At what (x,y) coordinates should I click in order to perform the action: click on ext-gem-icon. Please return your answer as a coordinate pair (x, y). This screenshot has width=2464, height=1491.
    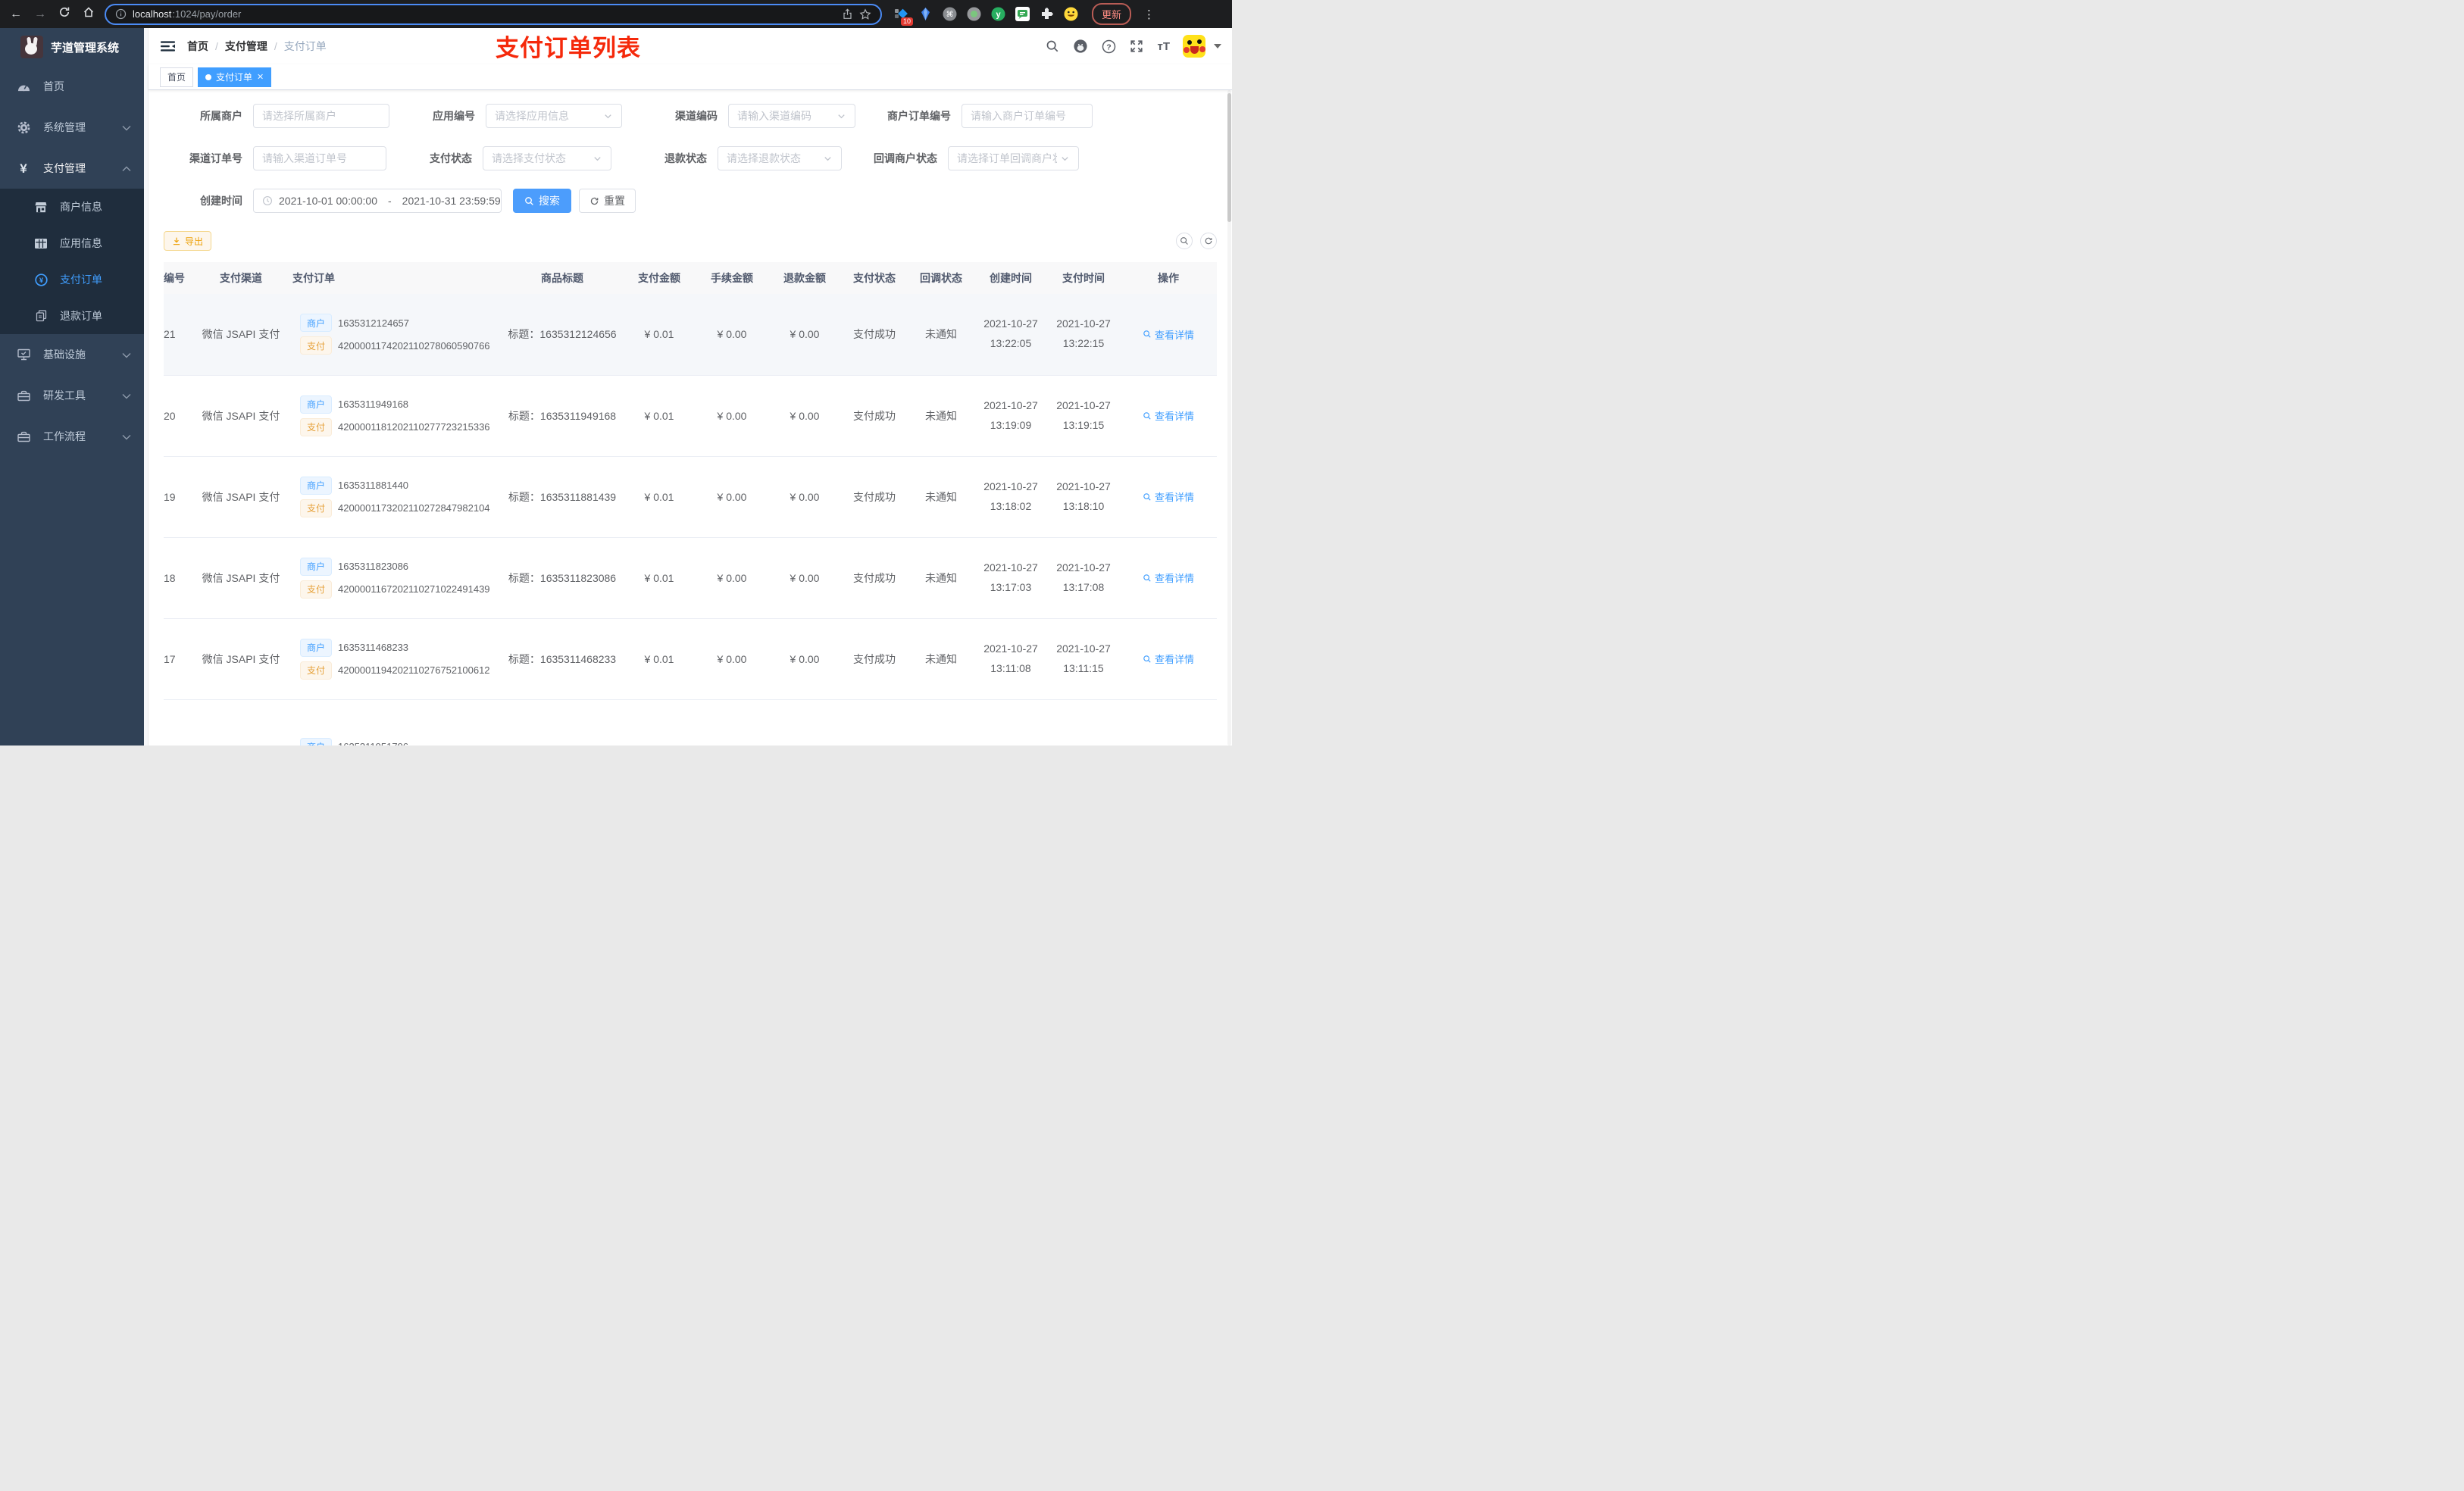
    Looking at the image, I should click on (925, 14).